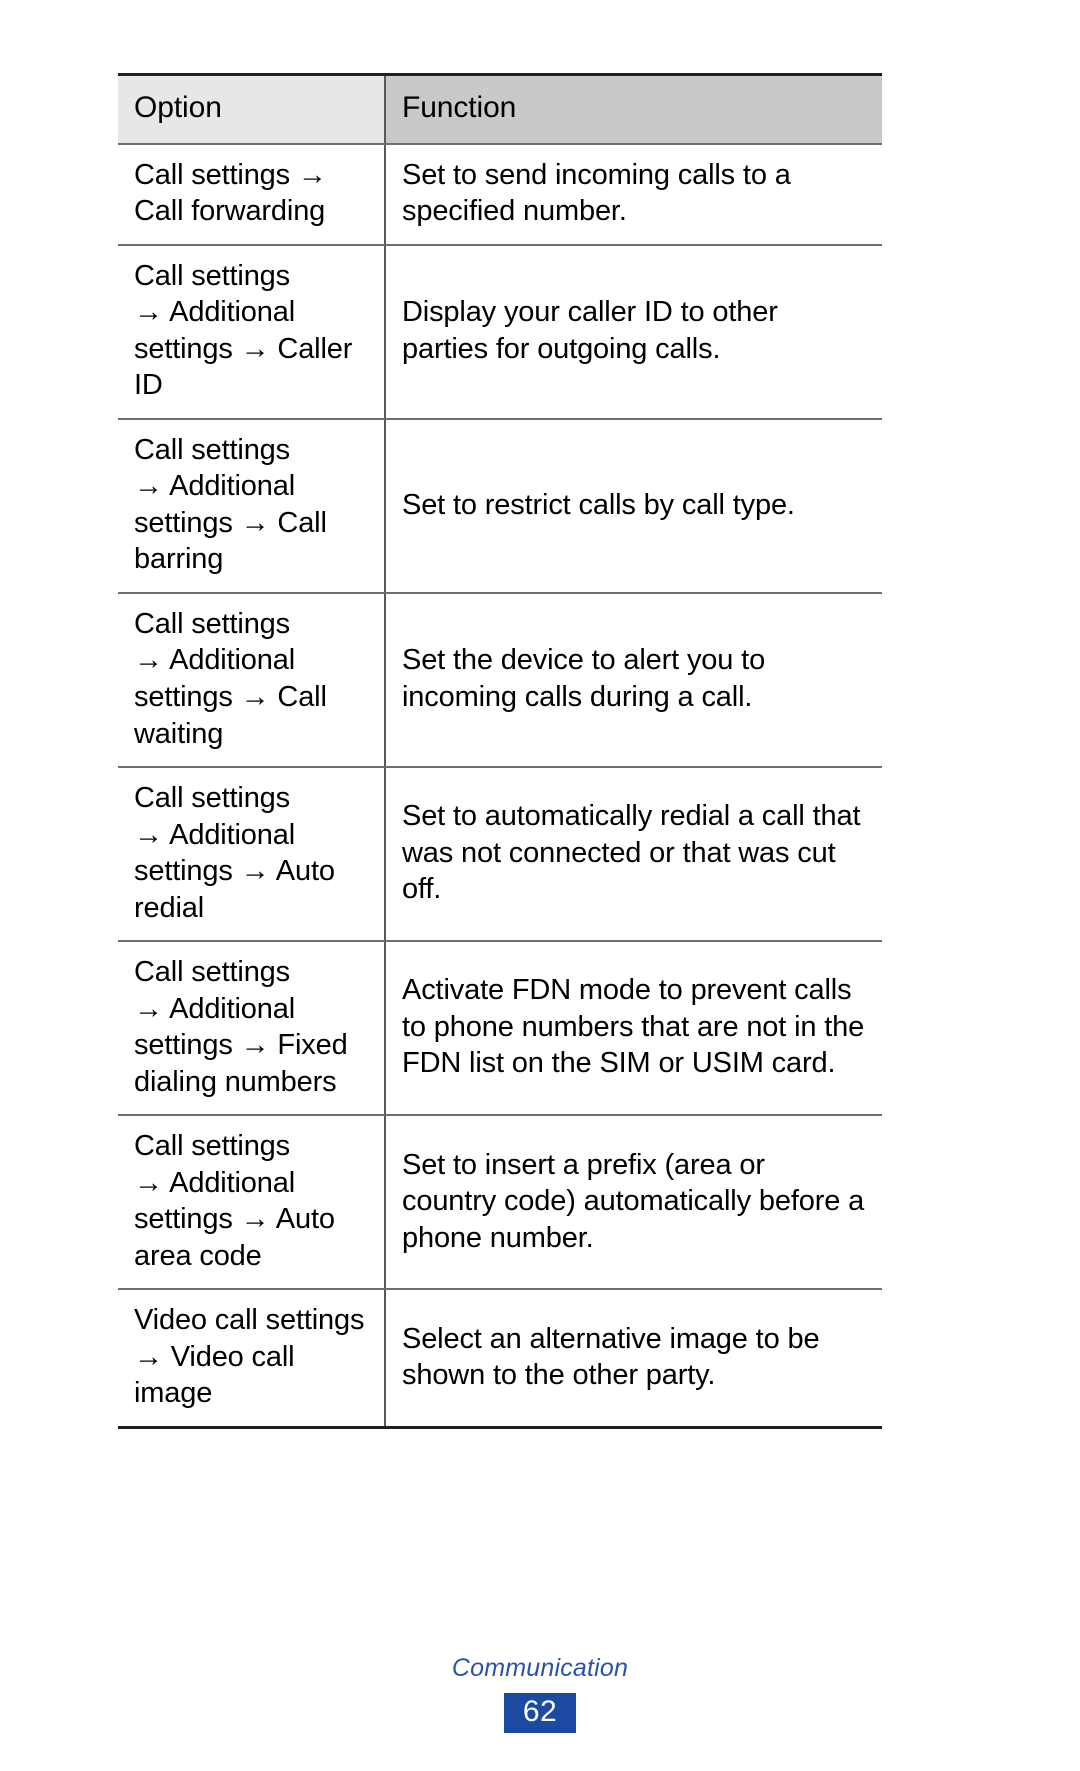  I want to click on cell-option: Call settings → Call forwarding, so click(252, 194).